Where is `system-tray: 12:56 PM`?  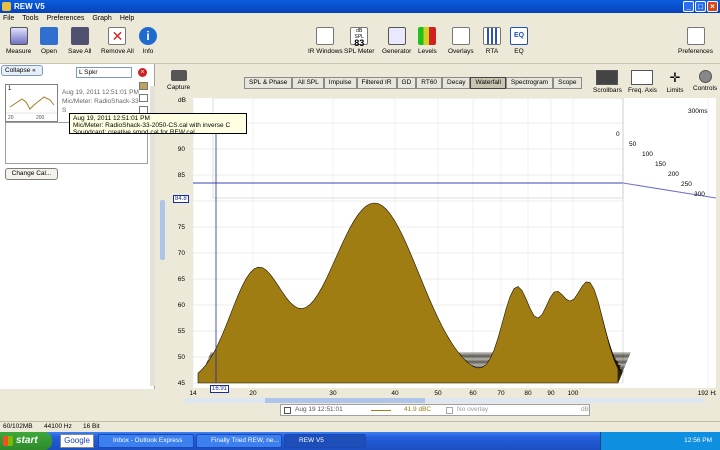 system-tray: 12:56 PM is located at coordinates (660, 441).